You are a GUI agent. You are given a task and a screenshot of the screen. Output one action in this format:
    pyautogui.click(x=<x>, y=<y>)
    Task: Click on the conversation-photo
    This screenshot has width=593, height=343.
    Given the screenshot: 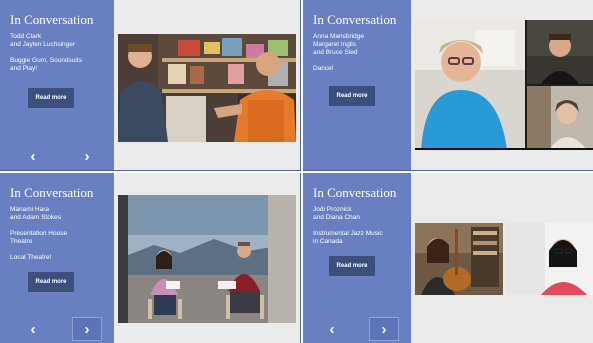 What is the action you would take?
    pyautogui.click(x=207, y=88)
    